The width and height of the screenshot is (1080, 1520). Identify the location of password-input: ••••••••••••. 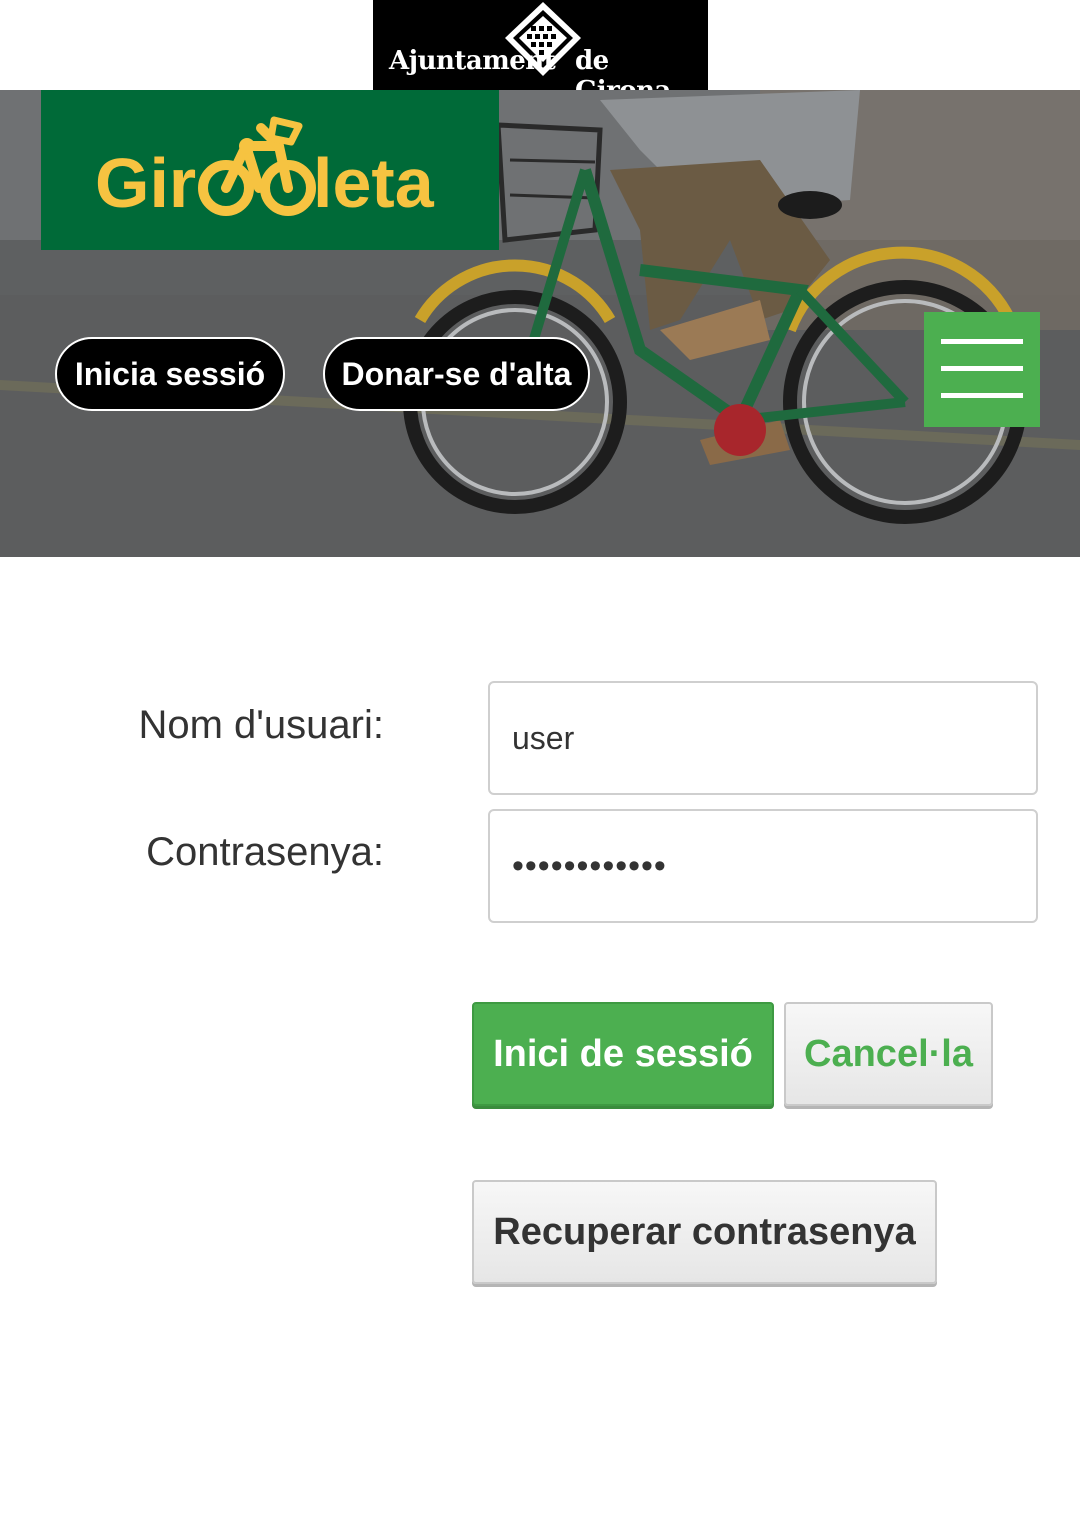
(763, 866).